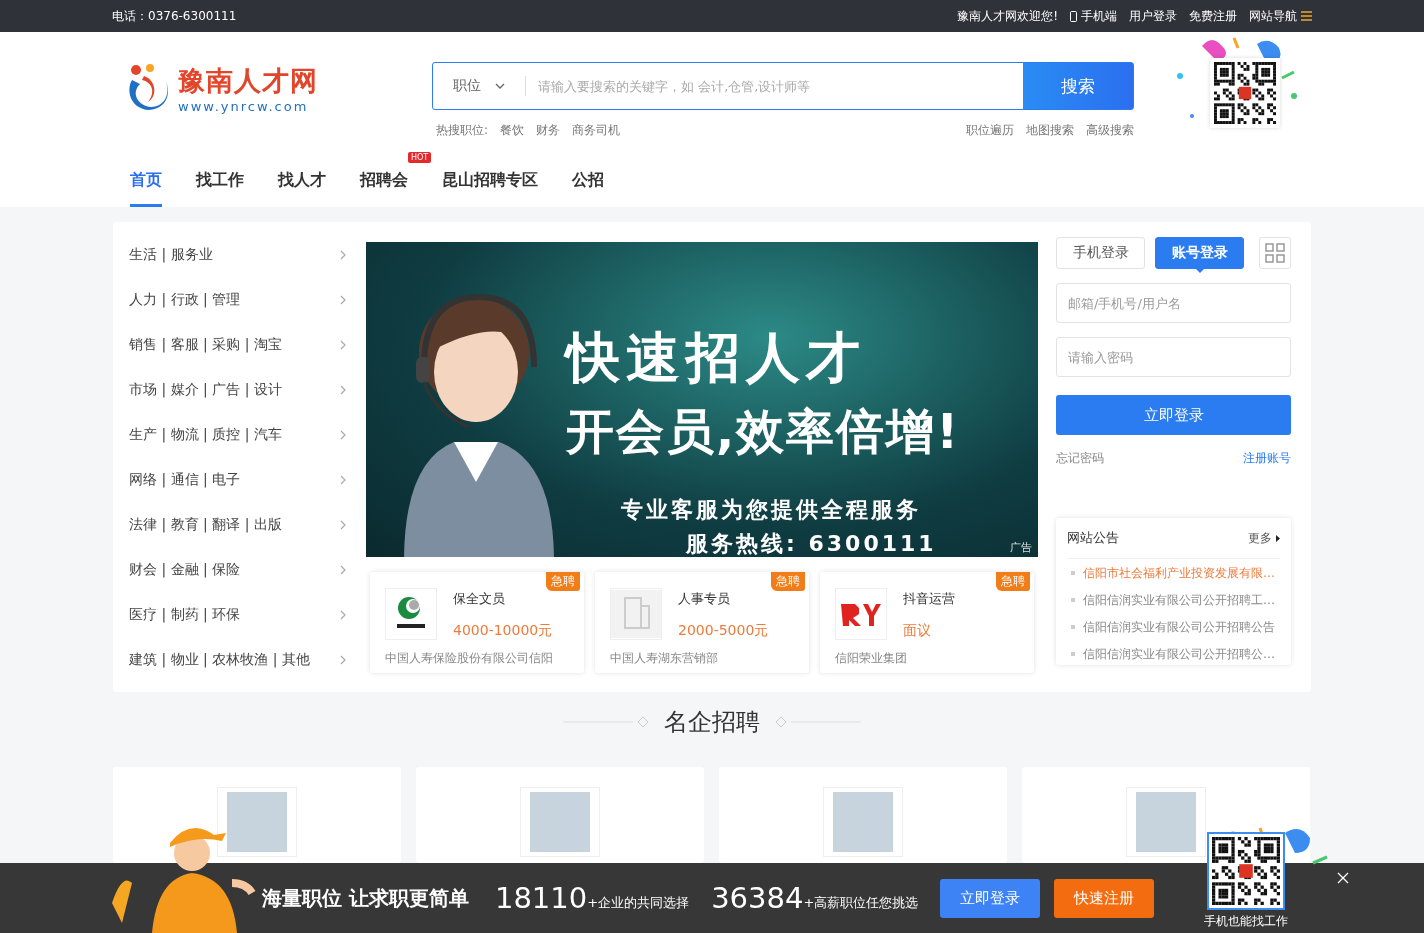 The height and width of the screenshot is (933, 1424). What do you see at coordinates (861, 614) in the screenshot?
I see `company-logo` at bounding box center [861, 614].